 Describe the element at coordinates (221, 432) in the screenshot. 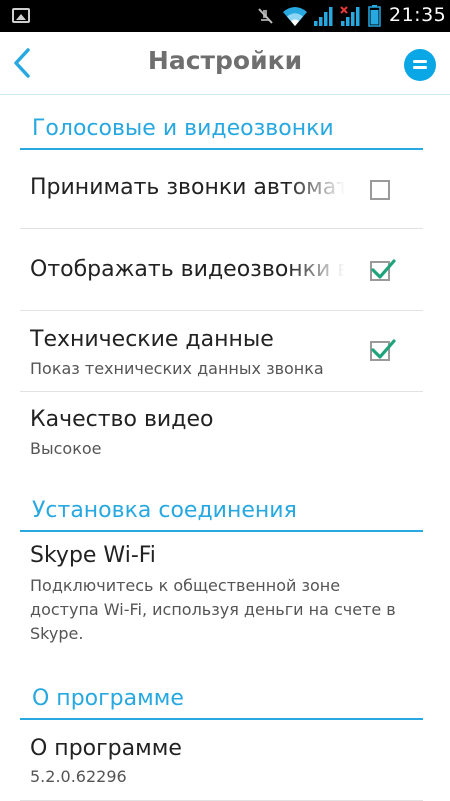

I see `setting-video-quality: Качество видео Высокое` at that location.